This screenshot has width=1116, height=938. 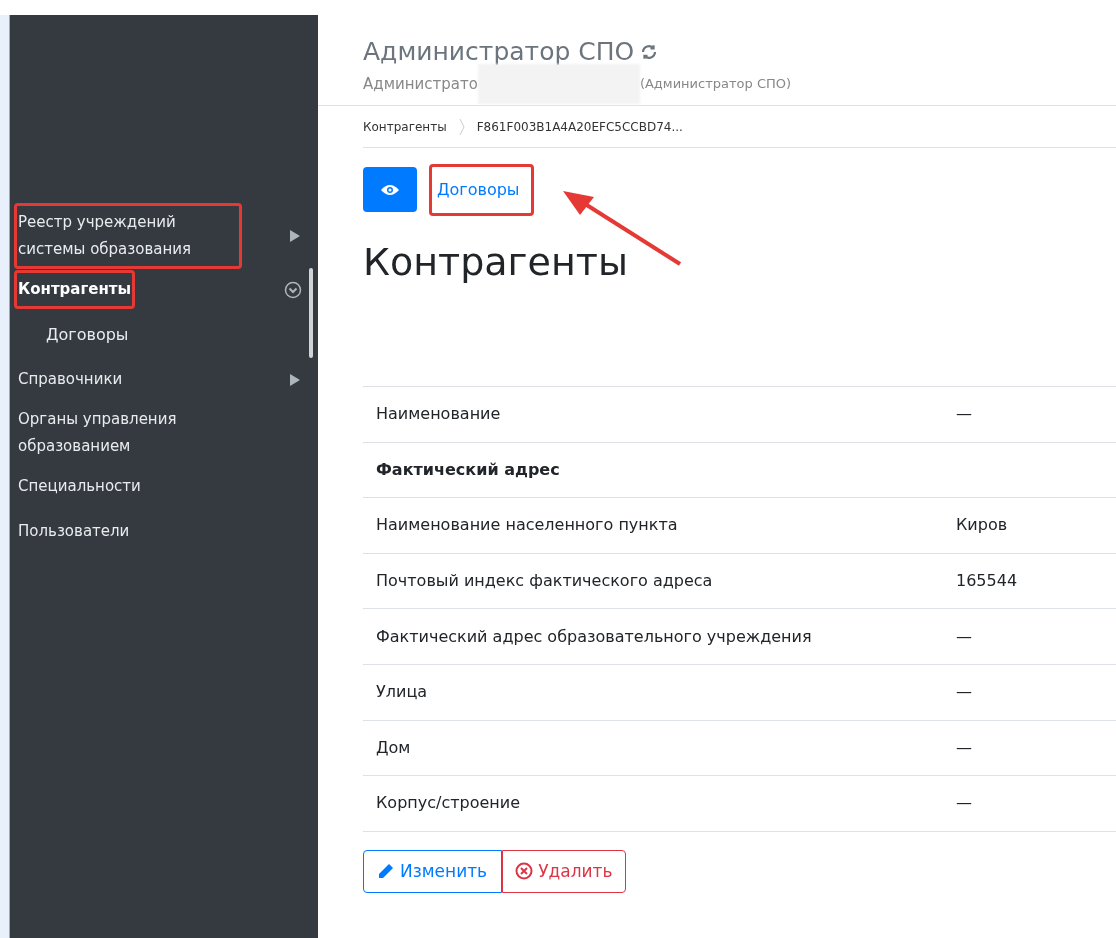 I want to click on page-header-title: Администратор СПО, so click(x=499, y=52).